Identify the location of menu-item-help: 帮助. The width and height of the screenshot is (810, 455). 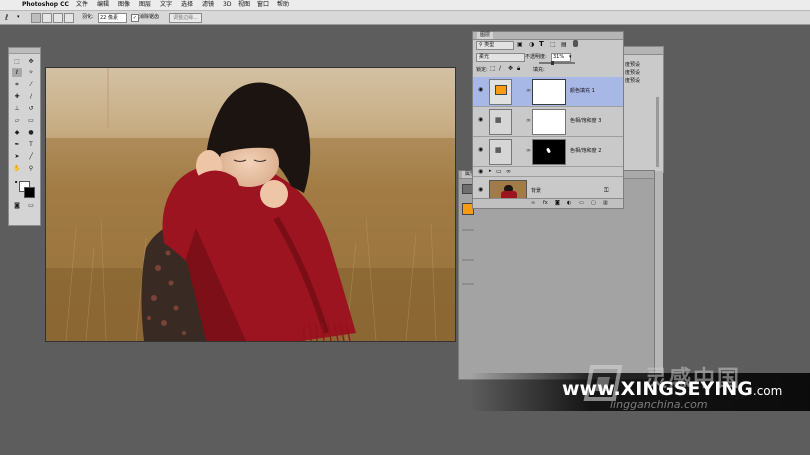
(283, 5).